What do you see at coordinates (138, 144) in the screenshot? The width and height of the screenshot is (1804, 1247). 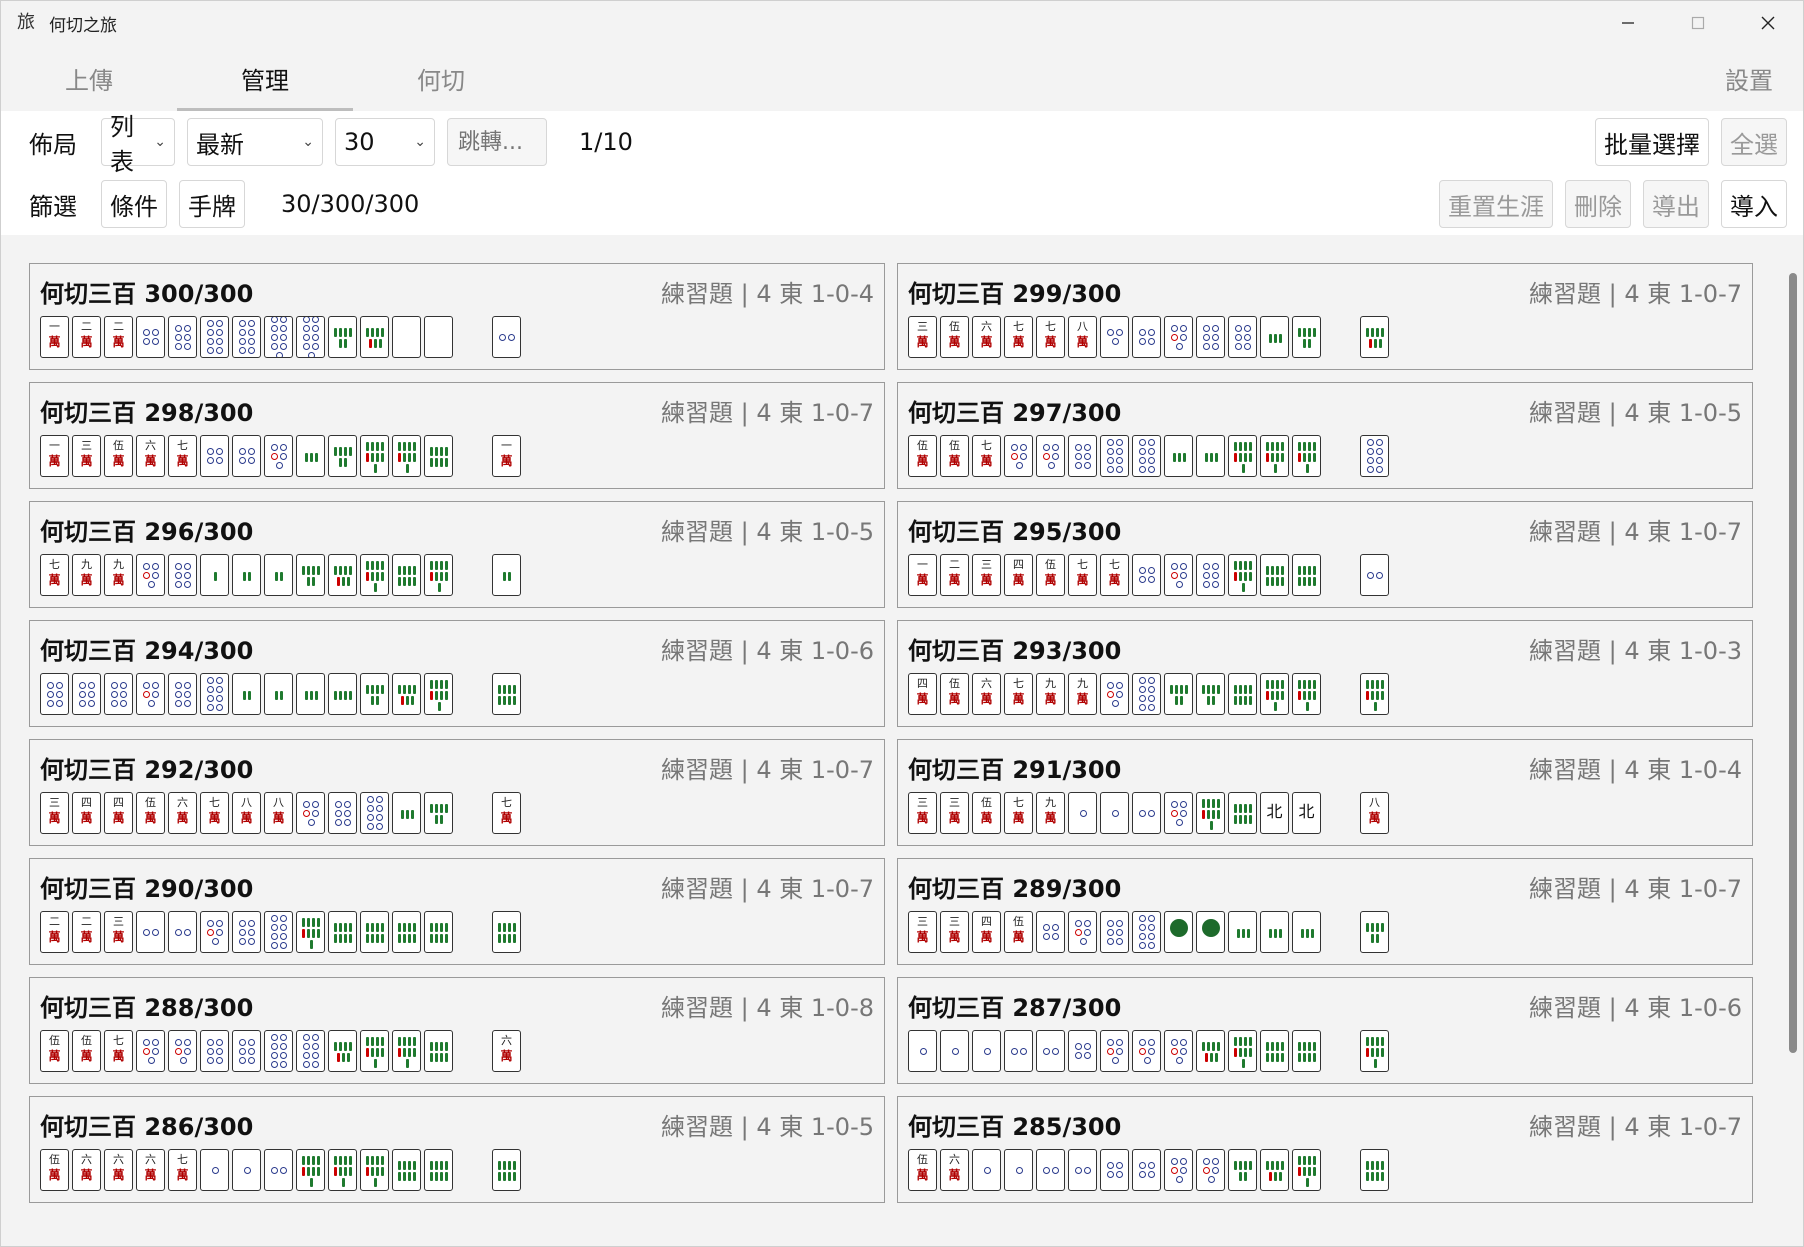 I see `layout-select: 列表 ⌄` at bounding box center [138, 144].